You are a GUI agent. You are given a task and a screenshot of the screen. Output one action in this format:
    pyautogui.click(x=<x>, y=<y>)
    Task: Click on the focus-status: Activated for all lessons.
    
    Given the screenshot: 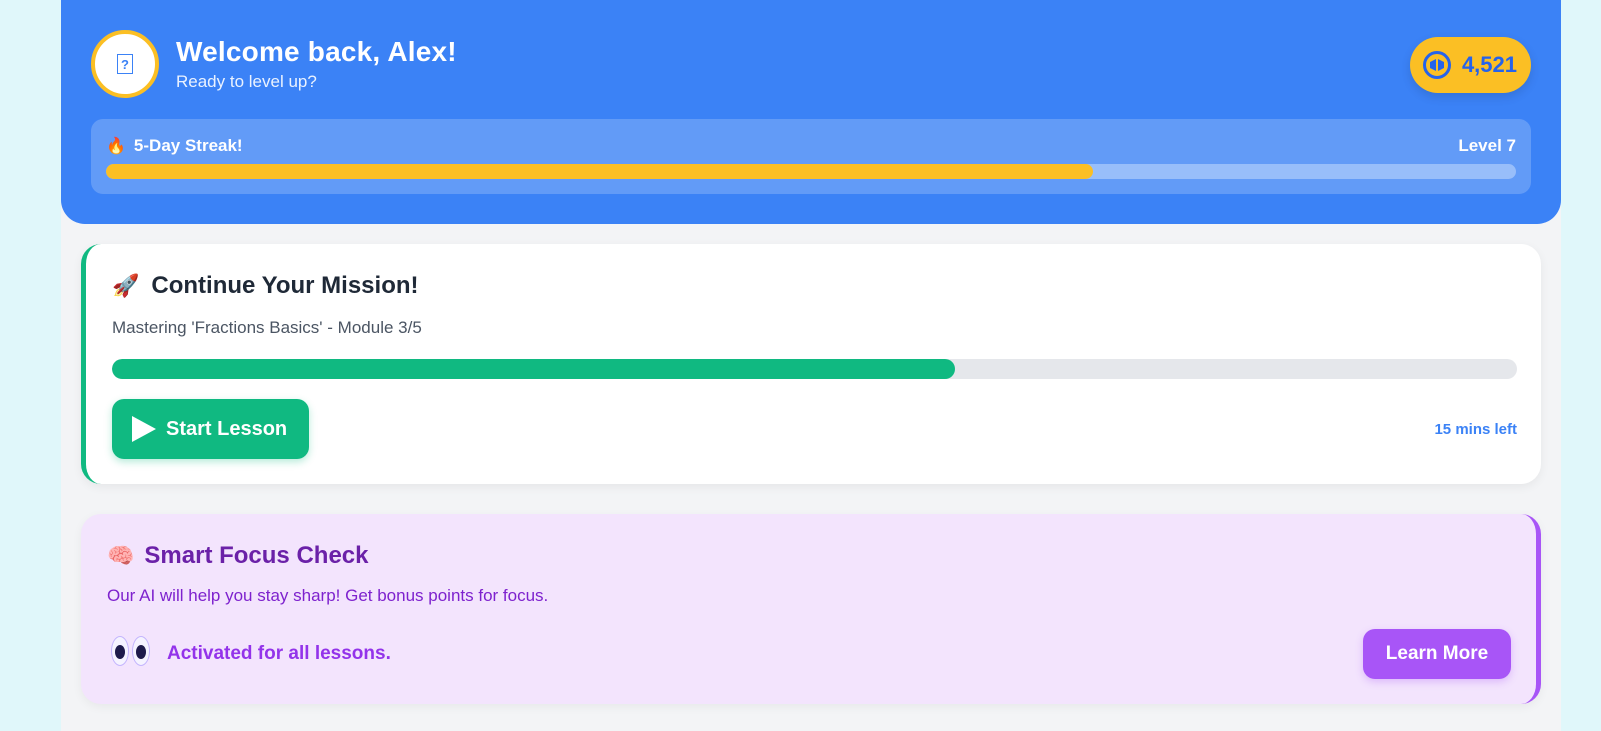 What is the action you would take?
    pyautogui.click(x=279, y=653)
    